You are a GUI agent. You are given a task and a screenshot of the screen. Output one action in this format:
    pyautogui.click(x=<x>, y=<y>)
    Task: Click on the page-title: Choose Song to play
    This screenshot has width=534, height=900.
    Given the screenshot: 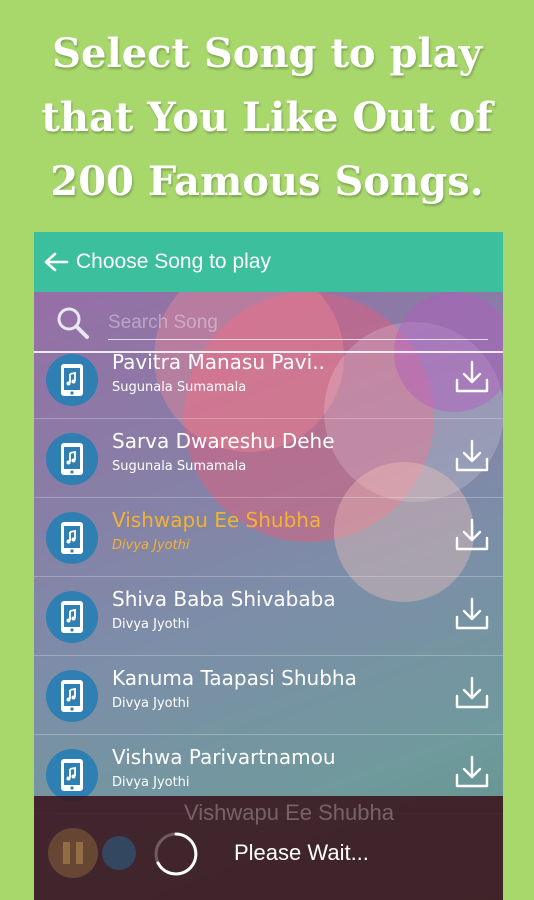 What is the action you would take?
    pyautogui.click(x=173, y=261)
    